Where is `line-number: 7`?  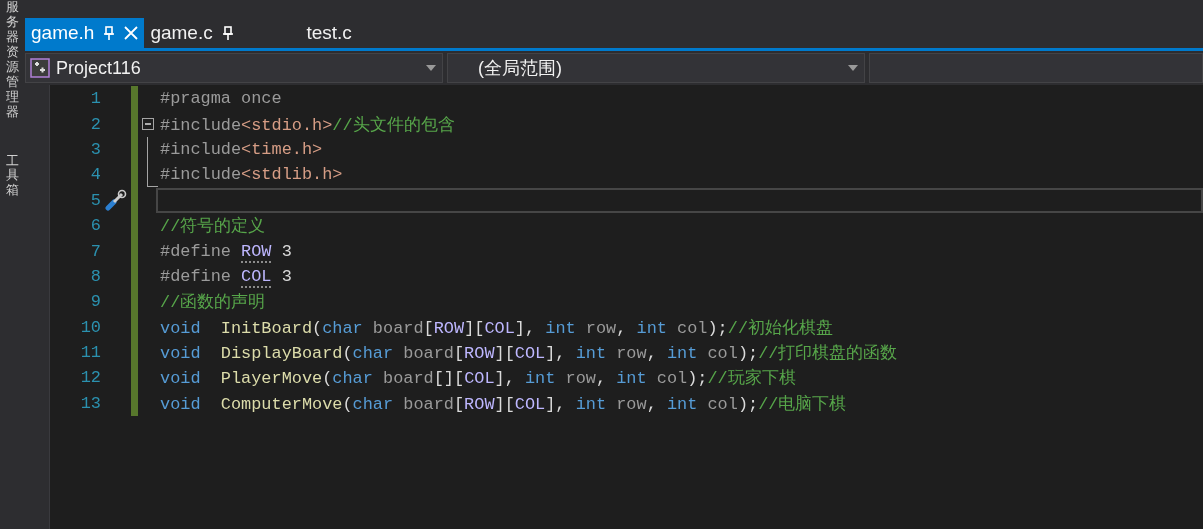
line-number: 7 is located at coordinates (95, 251).